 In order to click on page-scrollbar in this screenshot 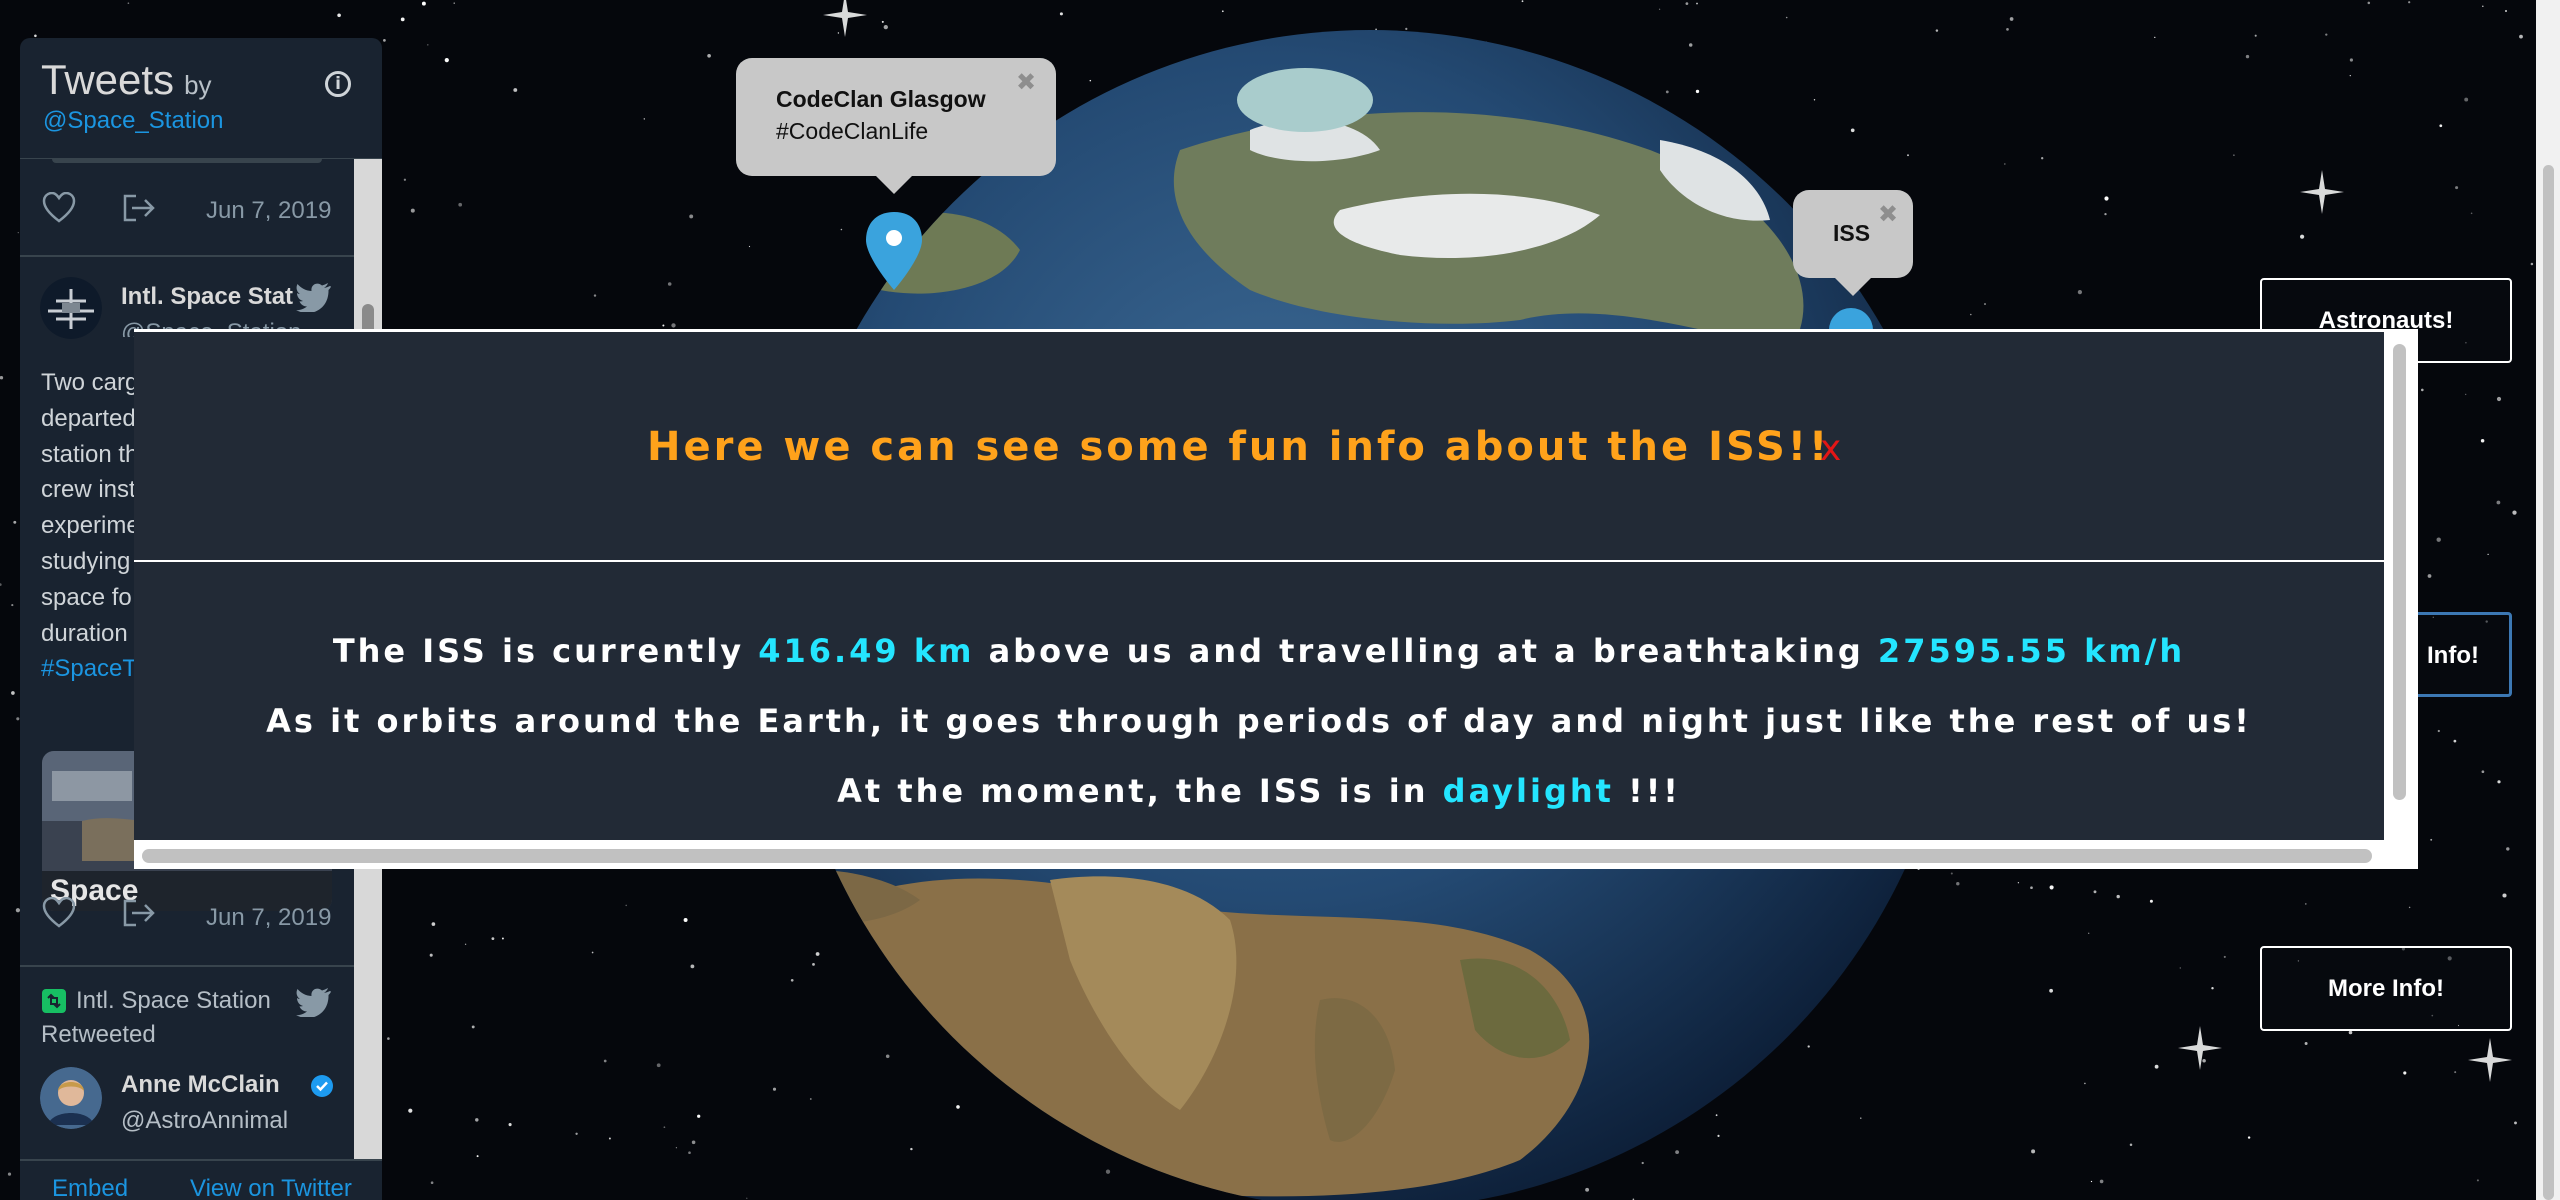, I will do `click(2548, 600)`.